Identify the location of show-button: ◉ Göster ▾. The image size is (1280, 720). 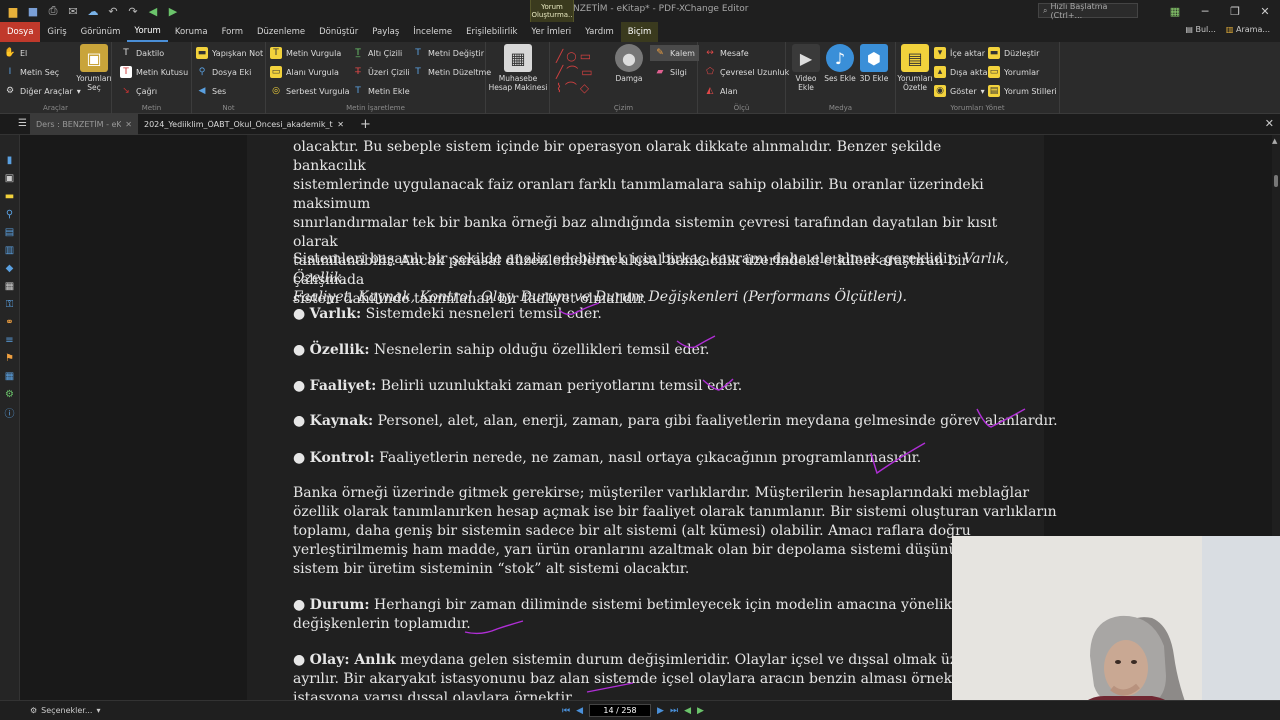
(959, 91).